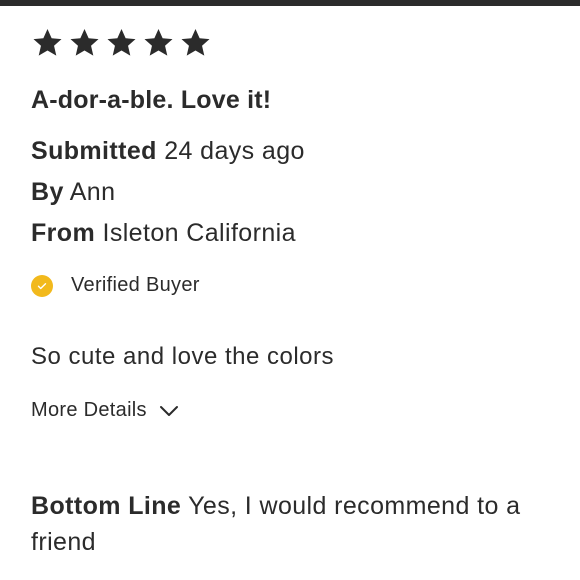  What do you see at coordinates (135, 285) in the screenshot?
I see `verified-buyer-label: Verified Buyer` at bounding box center [135, 285].